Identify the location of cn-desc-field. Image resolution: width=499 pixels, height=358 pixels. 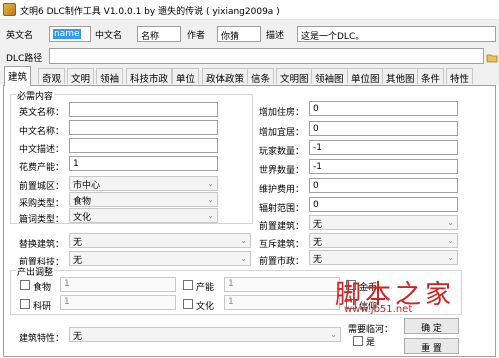
(143, 145).